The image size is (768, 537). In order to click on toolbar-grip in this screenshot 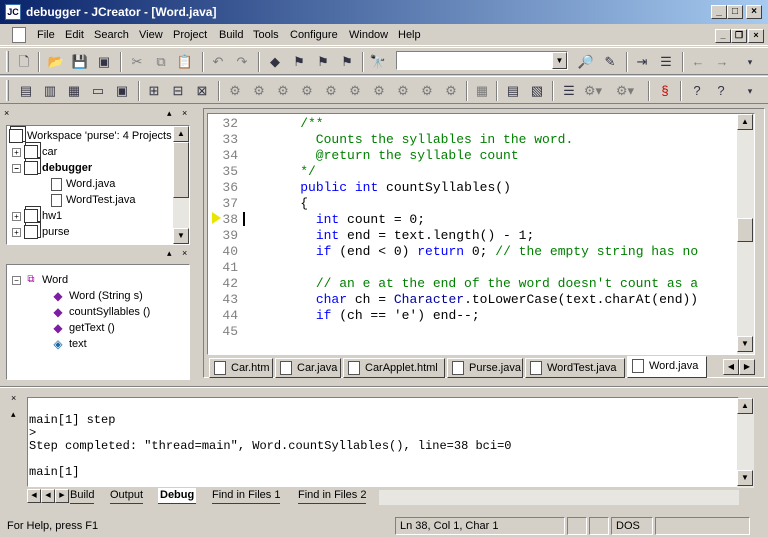, I will do `click(7, 61)`.